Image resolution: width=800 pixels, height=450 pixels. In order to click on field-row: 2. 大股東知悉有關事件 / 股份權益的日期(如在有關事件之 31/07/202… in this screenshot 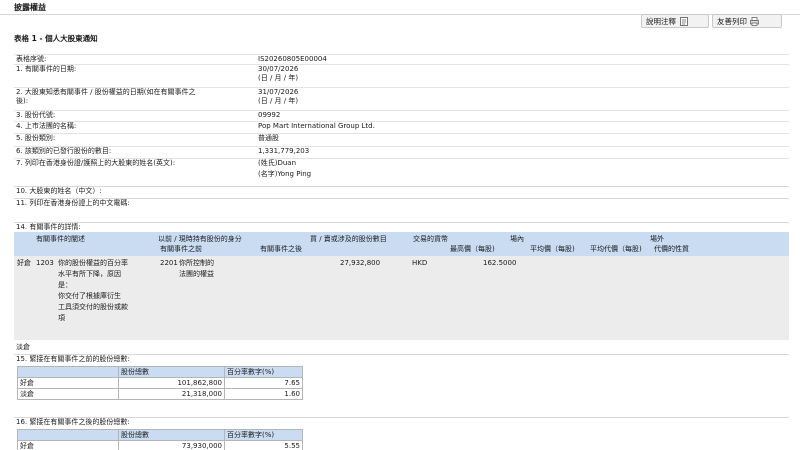, I will do `click(401, 91)`.